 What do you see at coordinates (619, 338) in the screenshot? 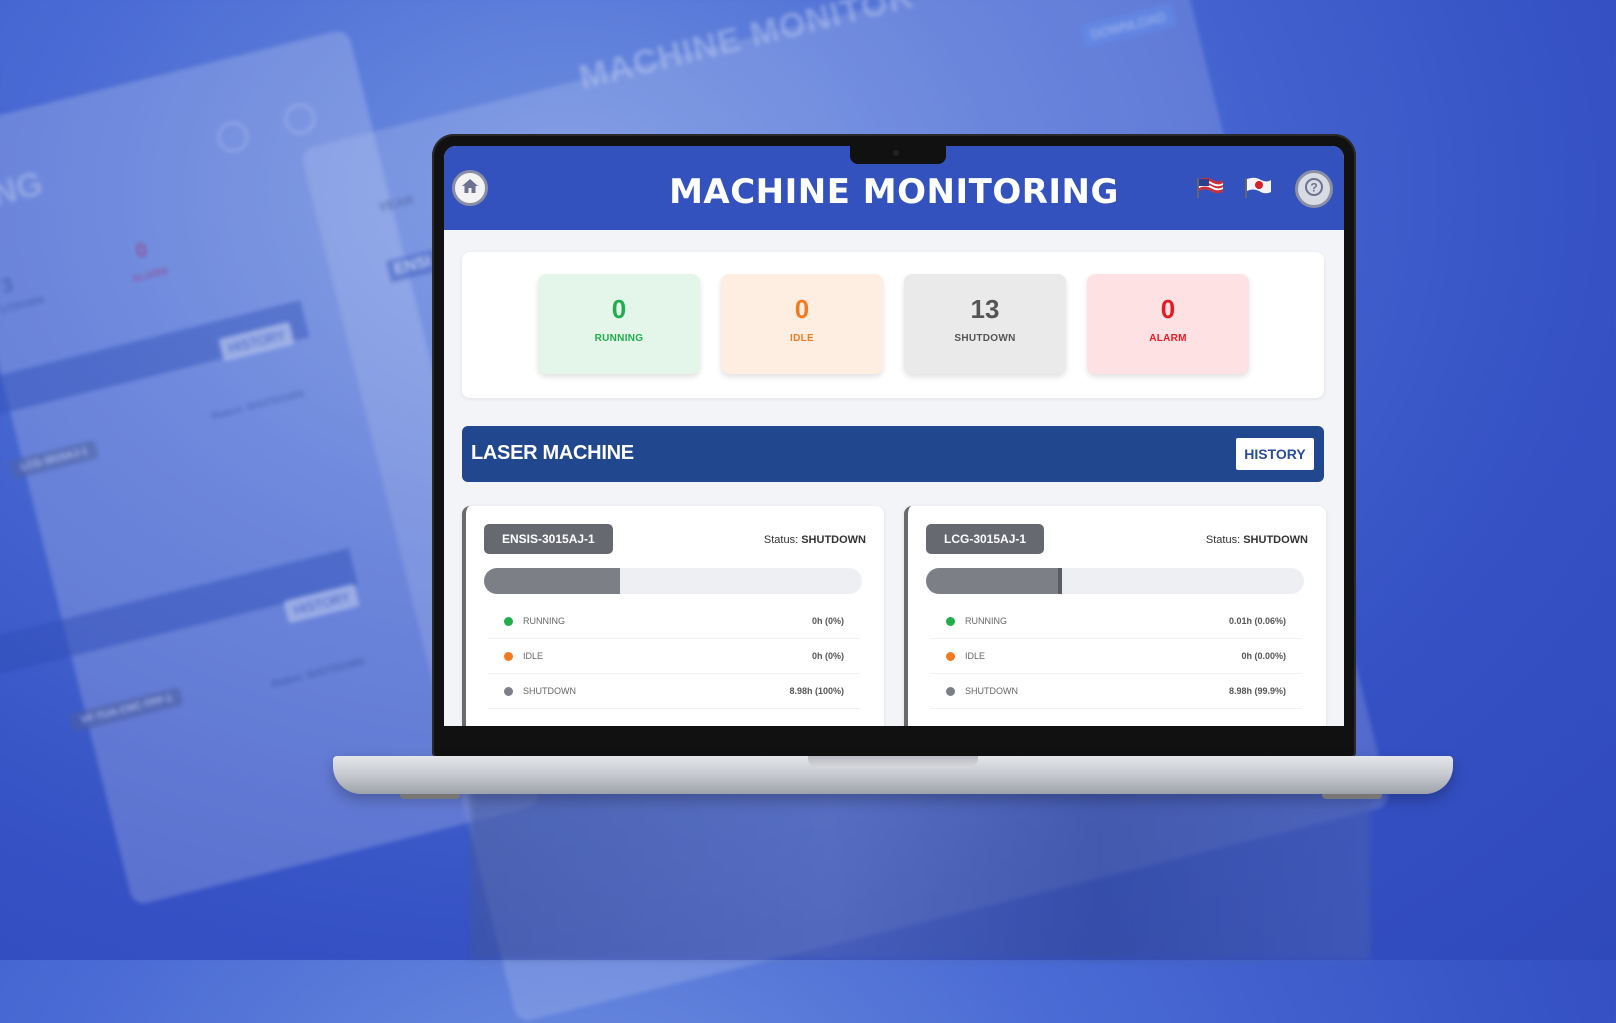
I see `running-label: RUNNING` at bounding box center [619, 338].